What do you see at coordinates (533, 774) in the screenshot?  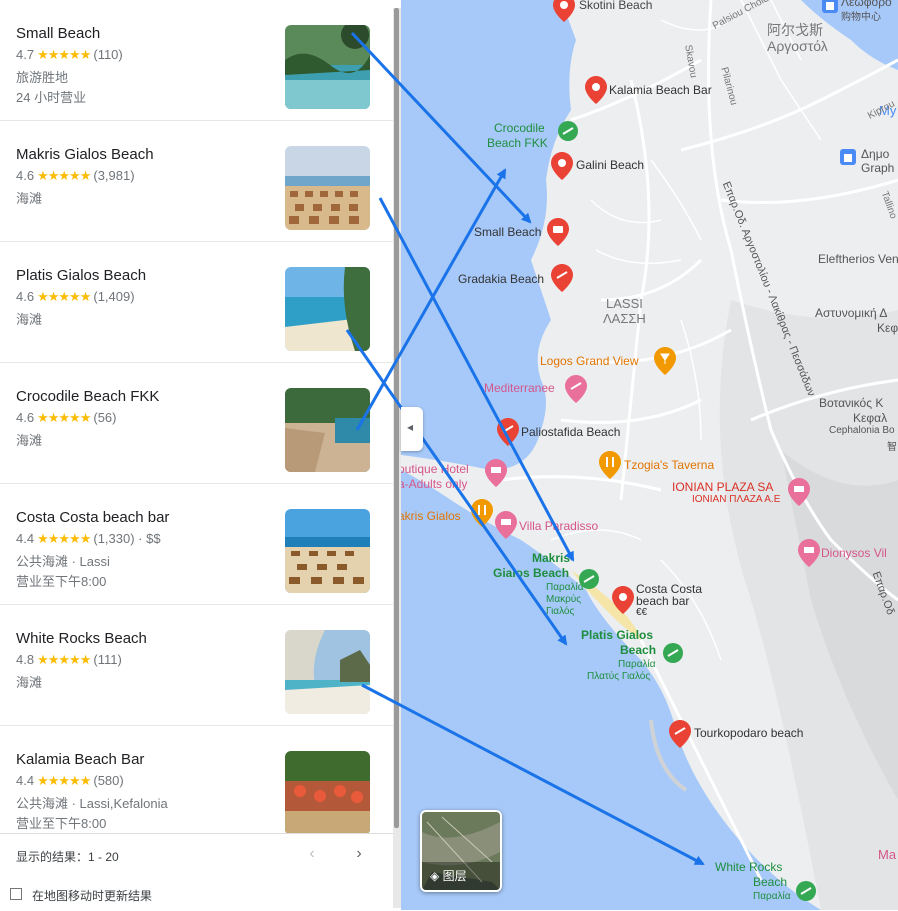 I see `arrow-white-rocks` at bounding box center [533, 774].